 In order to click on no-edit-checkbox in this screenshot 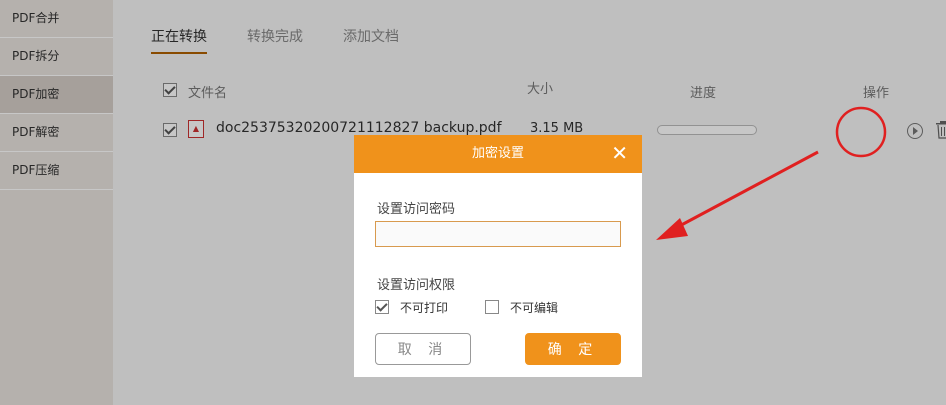, I will do `click(492, 307)`.